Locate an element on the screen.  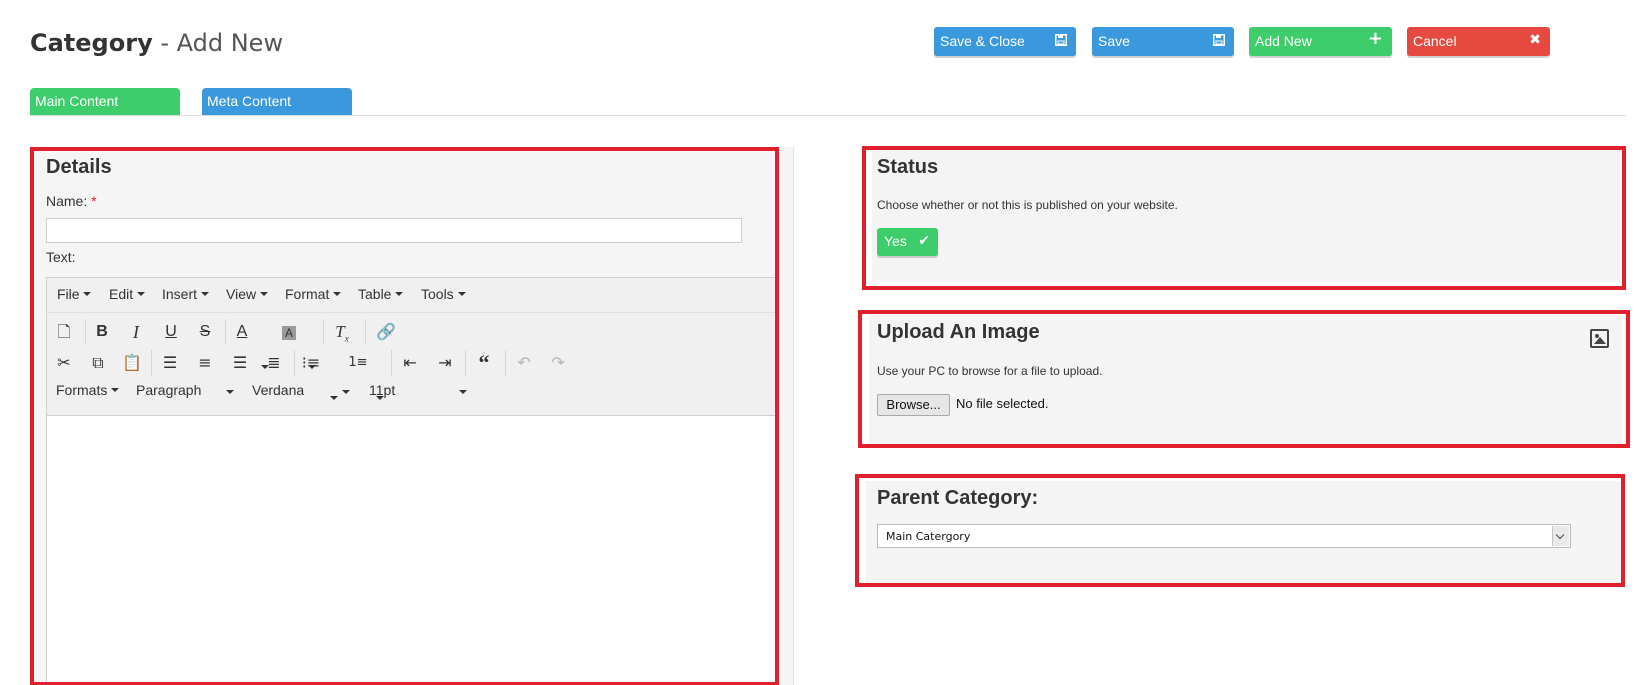
page-title-suffix: - Add New is located at coordinates (218, 43).